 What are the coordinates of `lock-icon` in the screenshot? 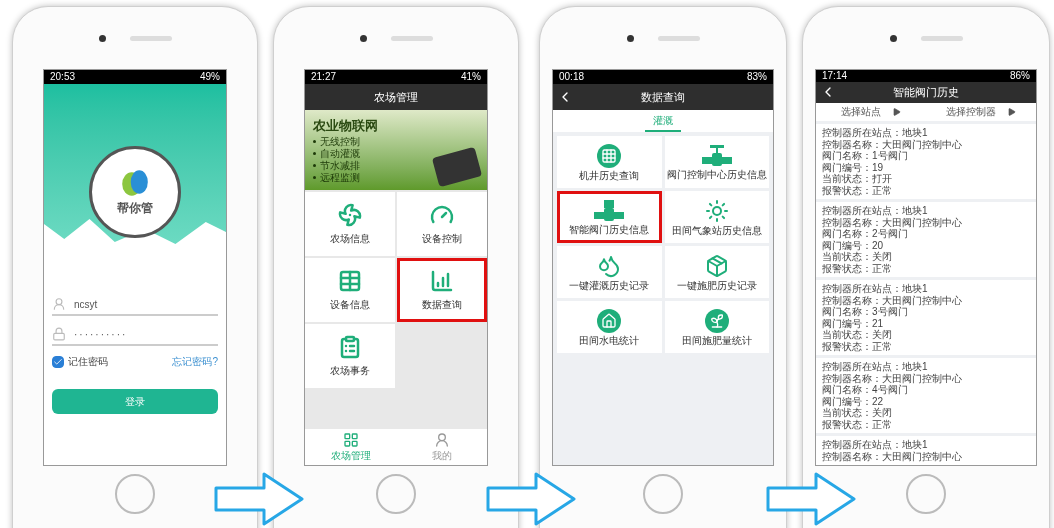 It's located at (59, 334).